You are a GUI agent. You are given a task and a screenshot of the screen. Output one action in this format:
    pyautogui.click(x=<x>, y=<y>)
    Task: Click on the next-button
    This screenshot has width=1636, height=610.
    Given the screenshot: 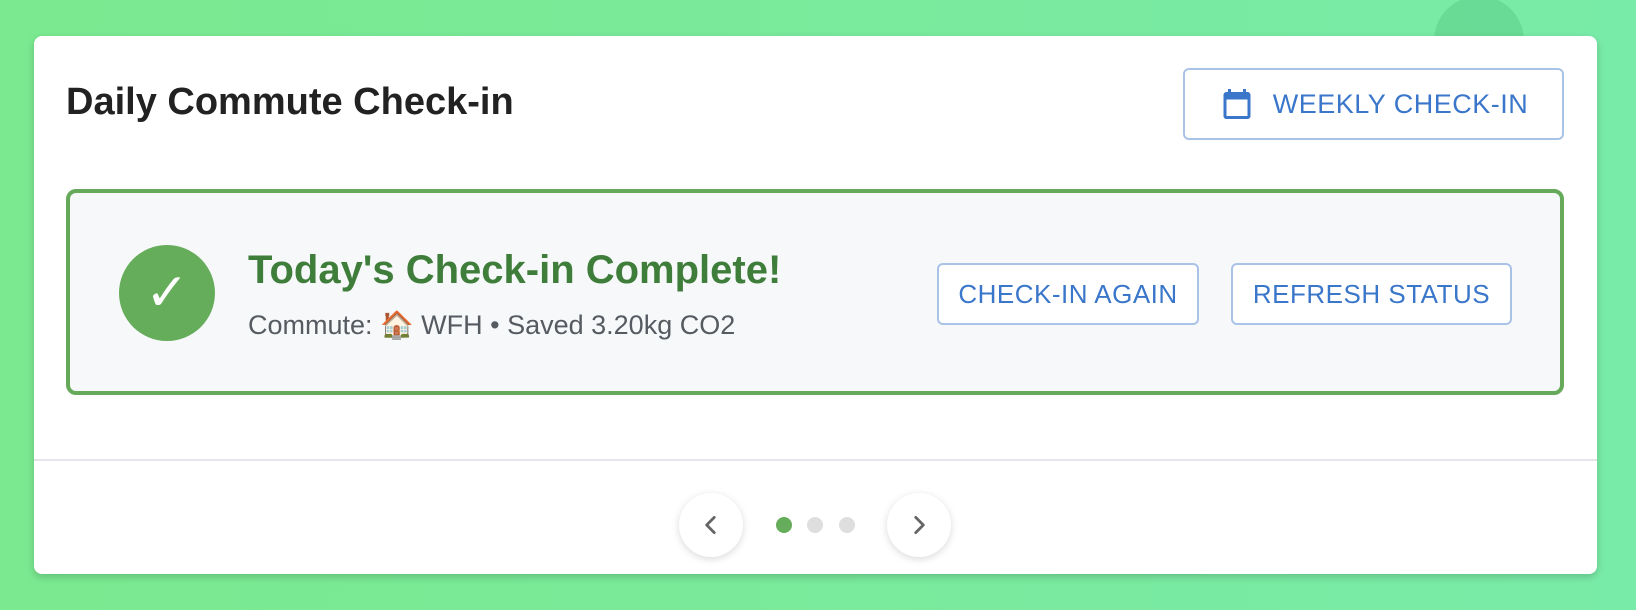 What is the action you would take?
    pyautogui.click(x=919, y=525)
    